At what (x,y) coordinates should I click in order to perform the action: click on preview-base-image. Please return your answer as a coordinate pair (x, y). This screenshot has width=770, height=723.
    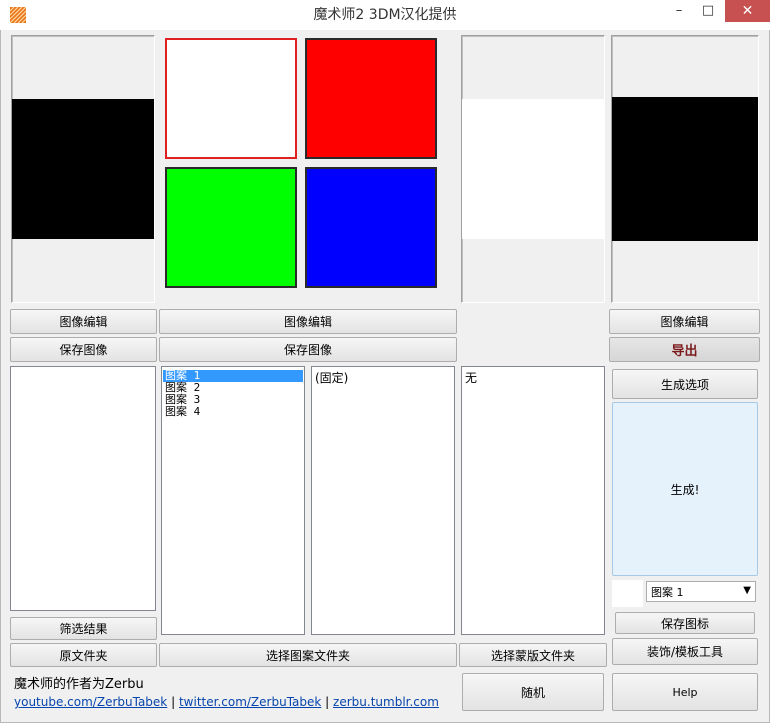
    Looking at the image, I should click on (83, 169).